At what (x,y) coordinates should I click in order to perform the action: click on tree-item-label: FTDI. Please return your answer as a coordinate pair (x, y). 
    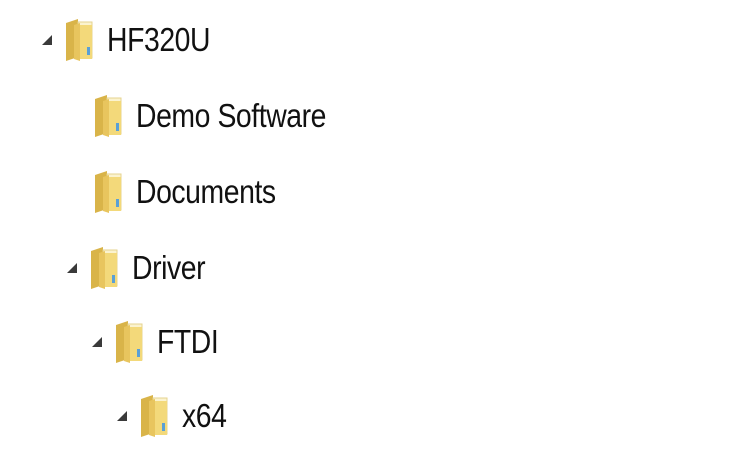
    Looking at the image, I should click on (188, 341).